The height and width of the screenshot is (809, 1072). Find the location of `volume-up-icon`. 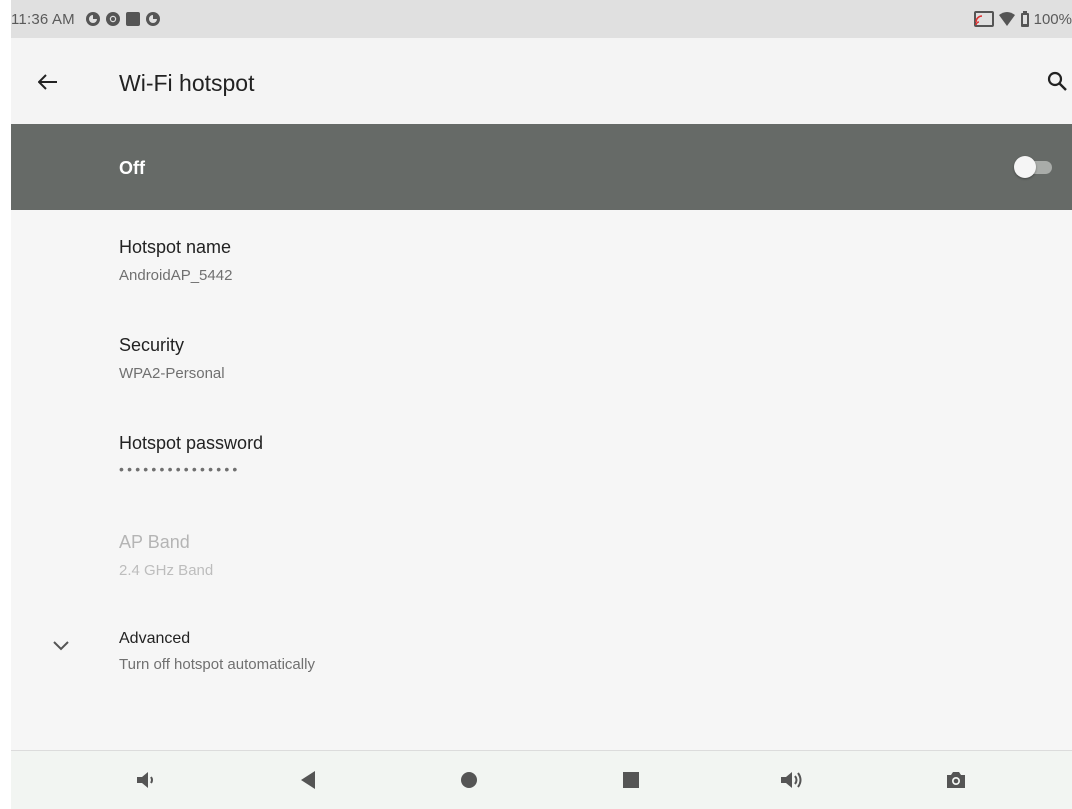

volume-up-icon is located at coordinates (791, 780).